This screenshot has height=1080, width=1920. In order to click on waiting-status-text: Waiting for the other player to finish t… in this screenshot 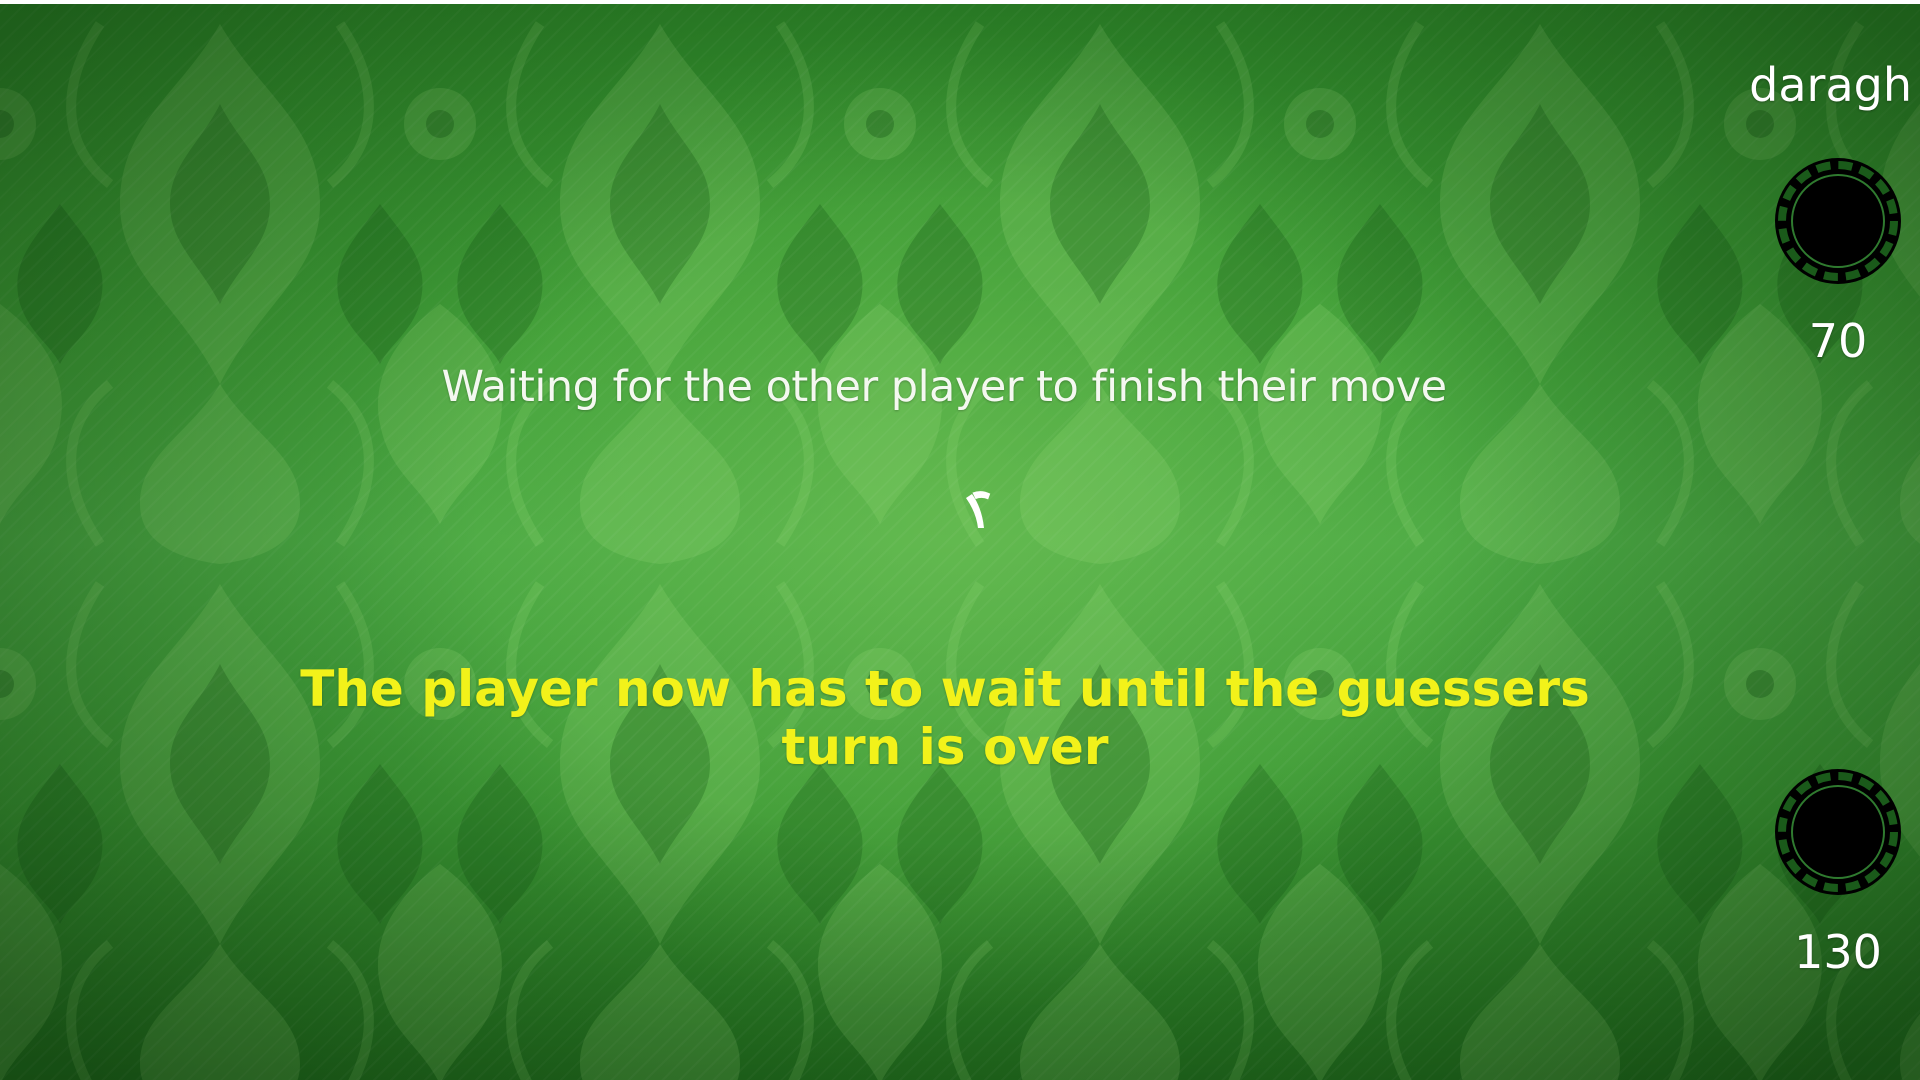, I will do `click(944, 387)`.